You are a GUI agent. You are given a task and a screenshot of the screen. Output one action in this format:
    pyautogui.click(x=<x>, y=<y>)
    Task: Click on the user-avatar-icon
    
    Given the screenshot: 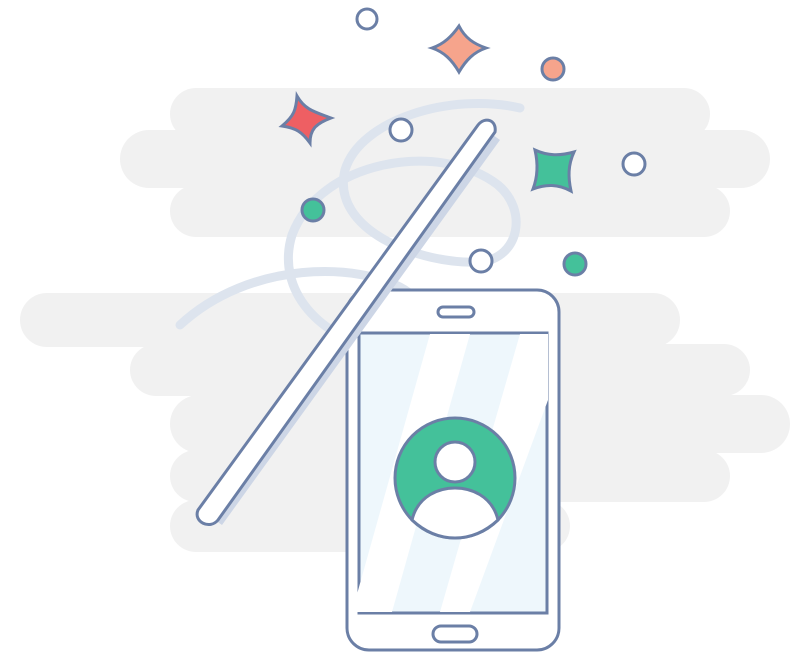 What is the action you would take?
    pyautogui.click(x=455, y=478)
    